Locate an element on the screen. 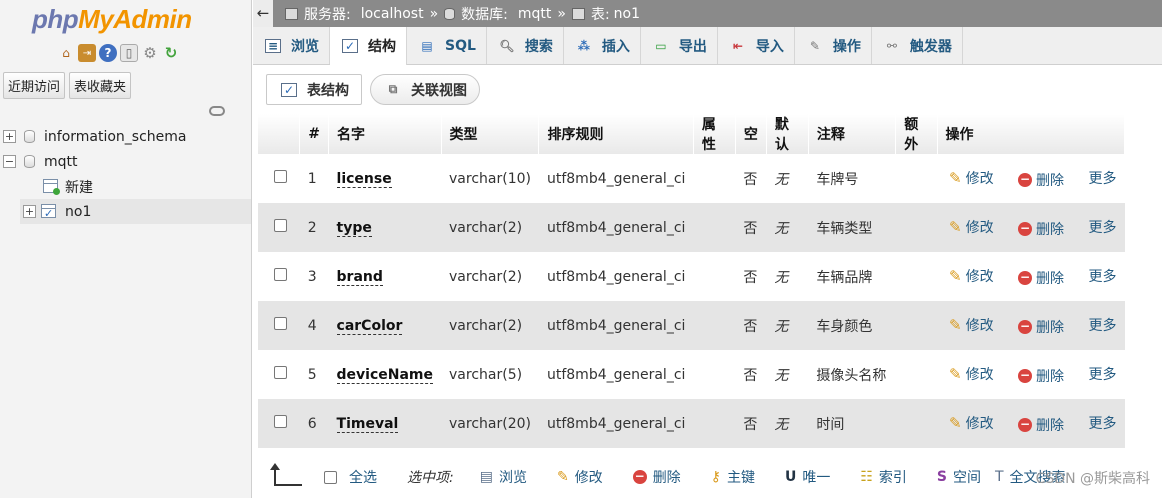  field-name: type is located at coordinates (354, 228).